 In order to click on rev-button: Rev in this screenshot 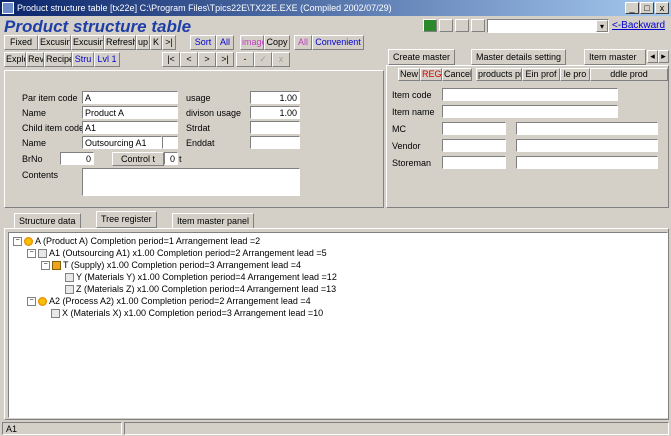, I will do `click(35, 59)`.